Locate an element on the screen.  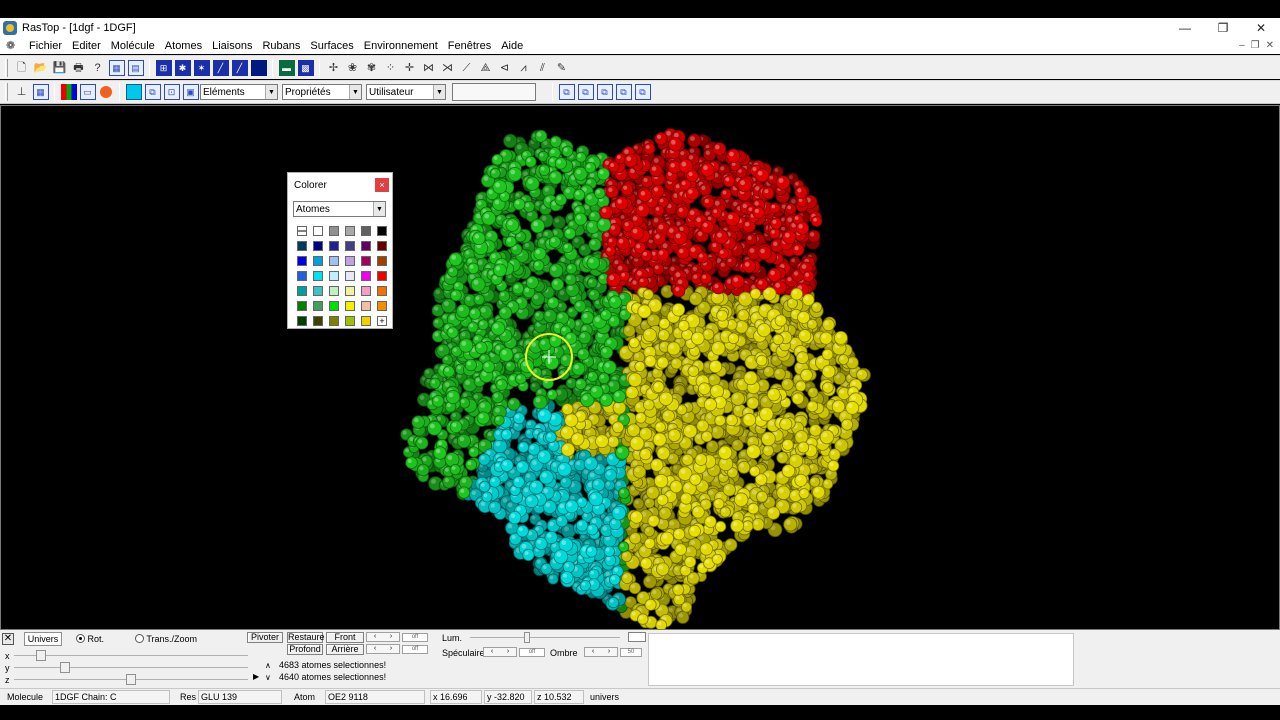
user-combo: Utilisateur ▼ is located at coordinates (406, 92).